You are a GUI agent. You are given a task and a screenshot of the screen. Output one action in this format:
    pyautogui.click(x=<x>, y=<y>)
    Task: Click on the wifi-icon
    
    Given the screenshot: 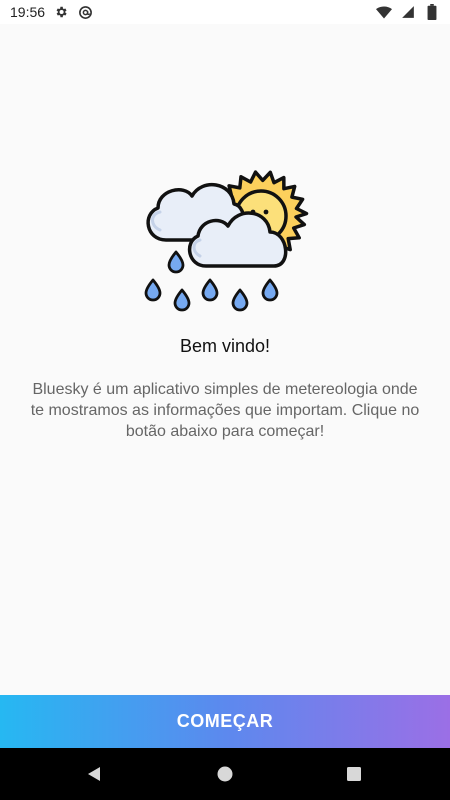 What is the action you would take?
    pyautogui.click(x=384, y=12)
    